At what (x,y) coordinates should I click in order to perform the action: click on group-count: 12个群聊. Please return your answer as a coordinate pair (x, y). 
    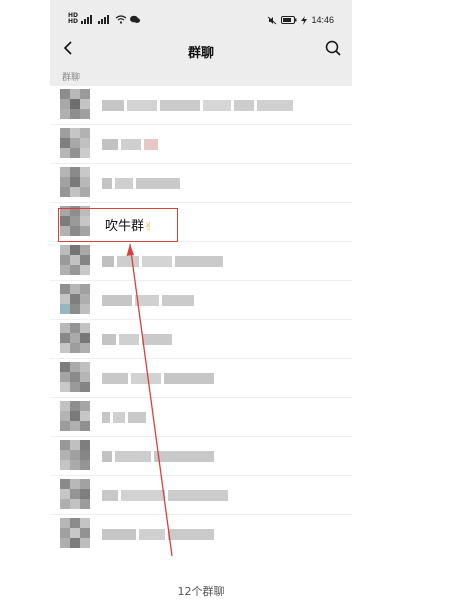
    Looking at the image, I should click on (201, 591).